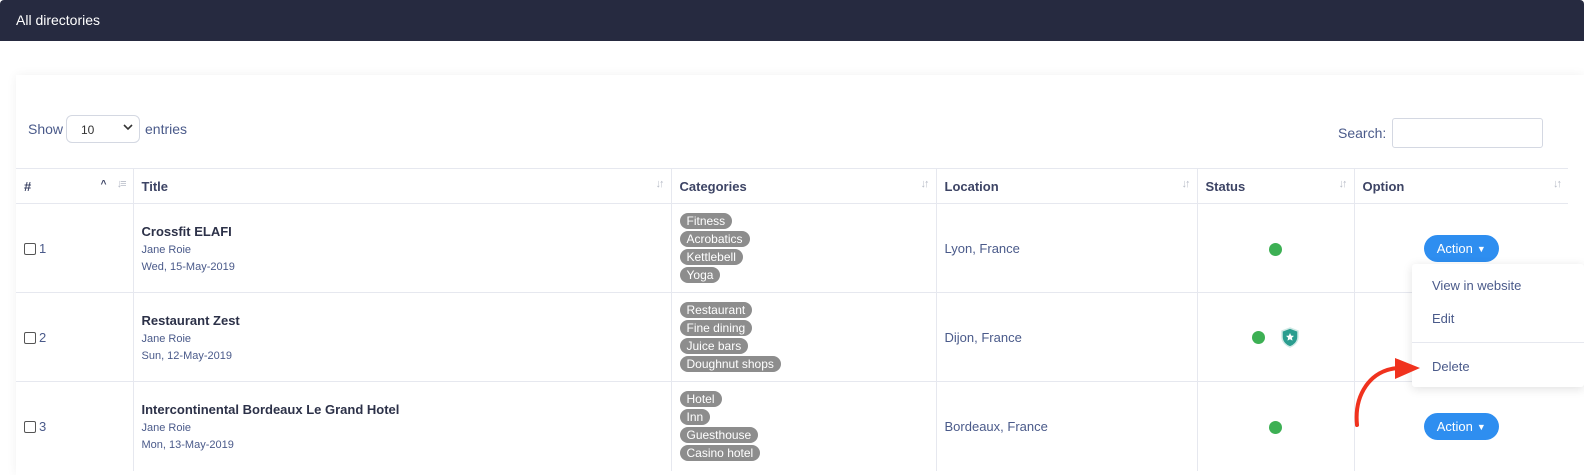 The height and width of the screenshot is (475, 1584). I want to click on search-input, so click(1467, 133).